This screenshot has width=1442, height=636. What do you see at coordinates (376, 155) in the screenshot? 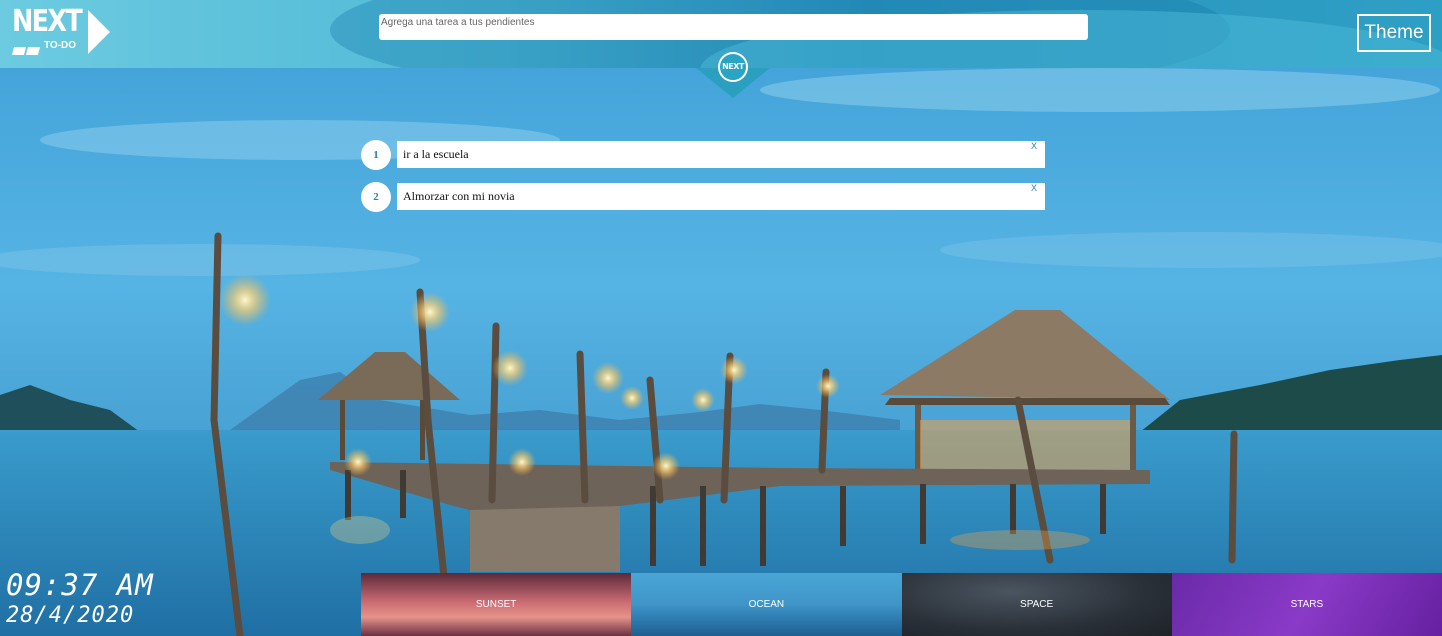
I see `todo-number: 1` at bounding box center [376, 155].